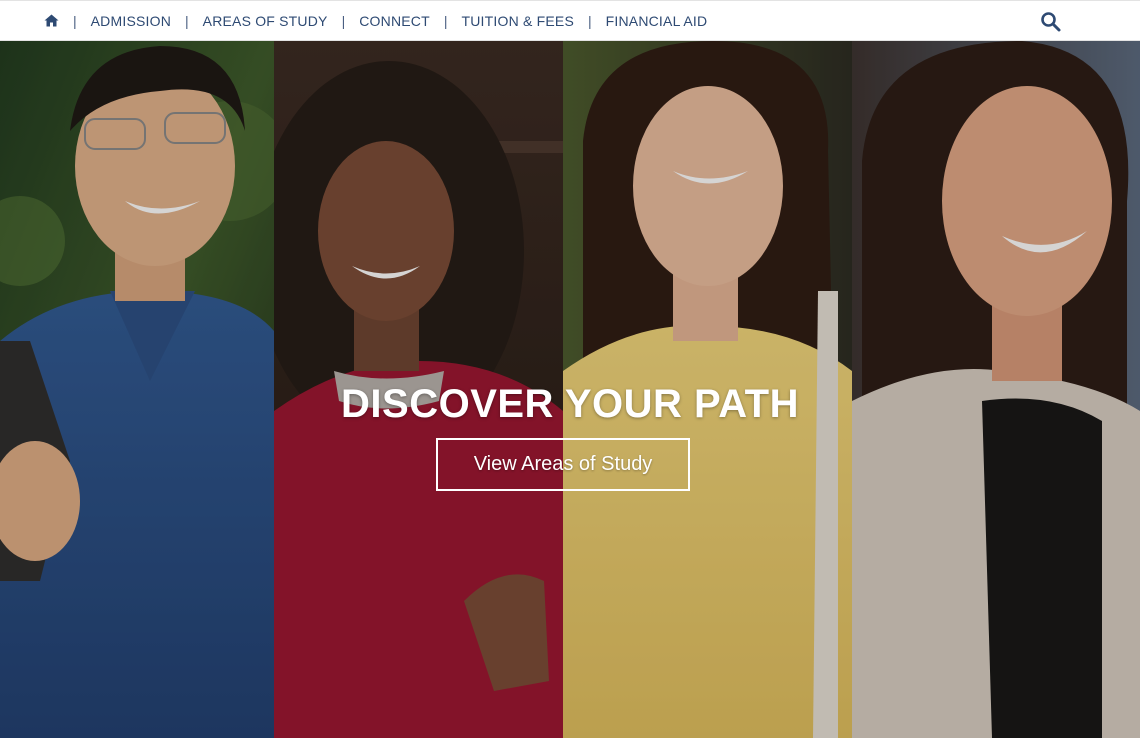 The image size is (1140, 738). What do you see at coordinates (394, 21) in the screenshot?
I see `nav-item-connect: CONNECT` at bounding box center [394, 21].